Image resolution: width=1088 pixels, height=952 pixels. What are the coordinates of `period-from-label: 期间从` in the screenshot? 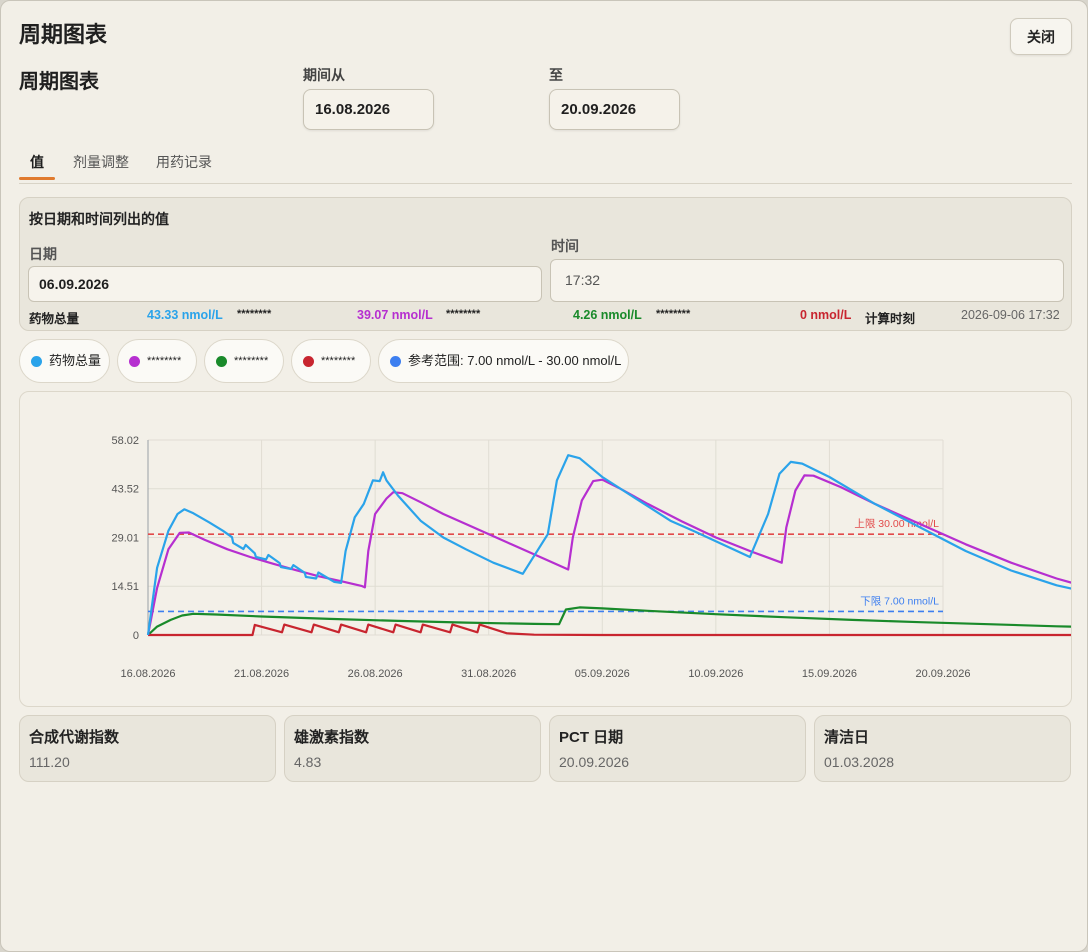 It's located at (324, 75).